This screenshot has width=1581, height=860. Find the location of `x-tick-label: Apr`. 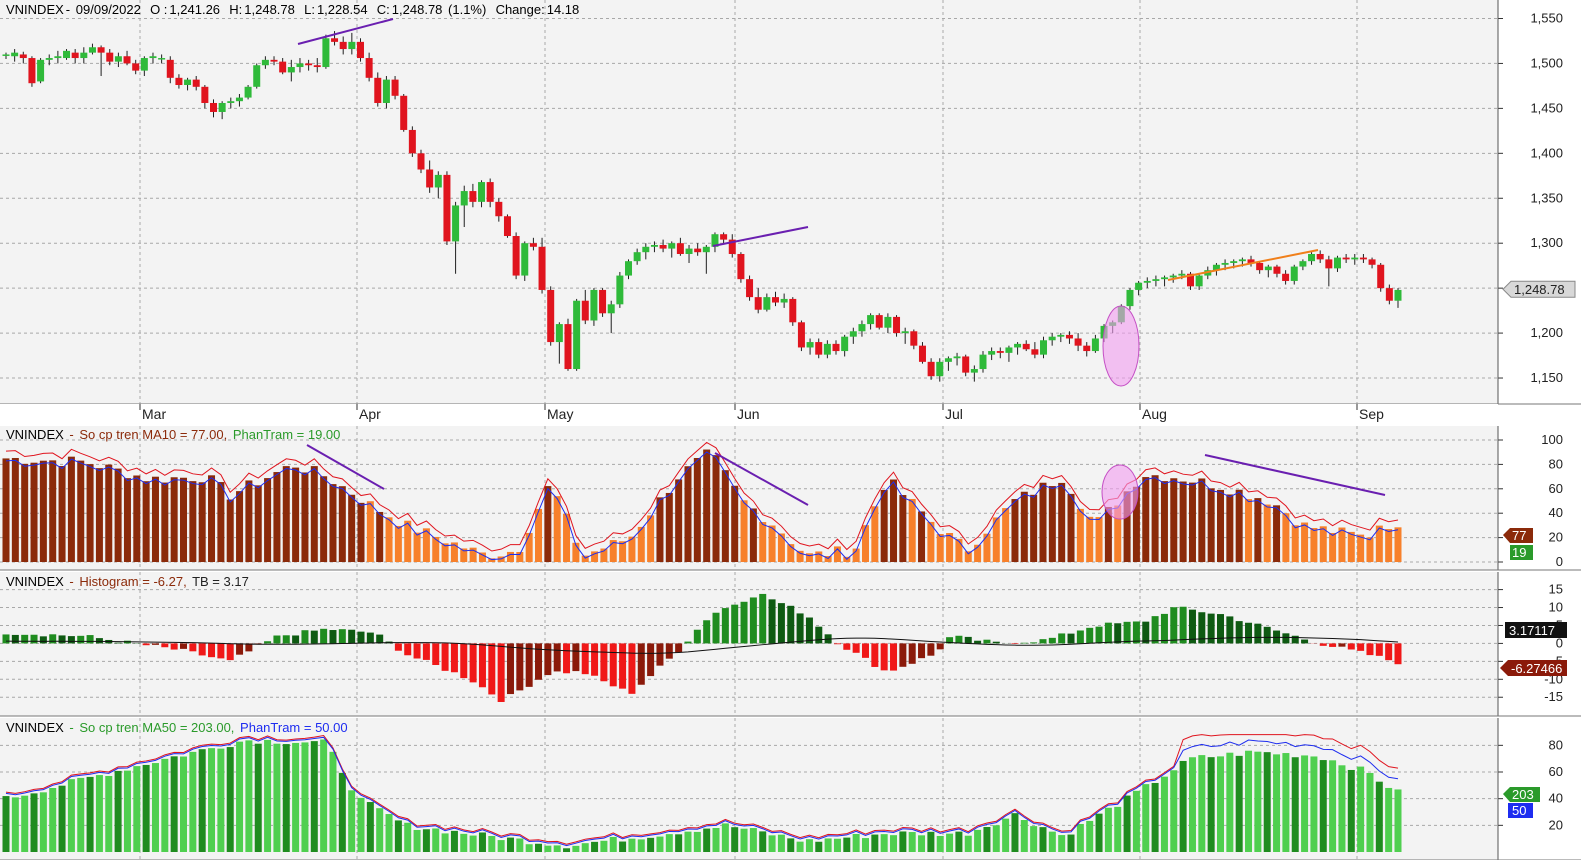

x-tick-label: Apr is located at coordinates (370, 414).